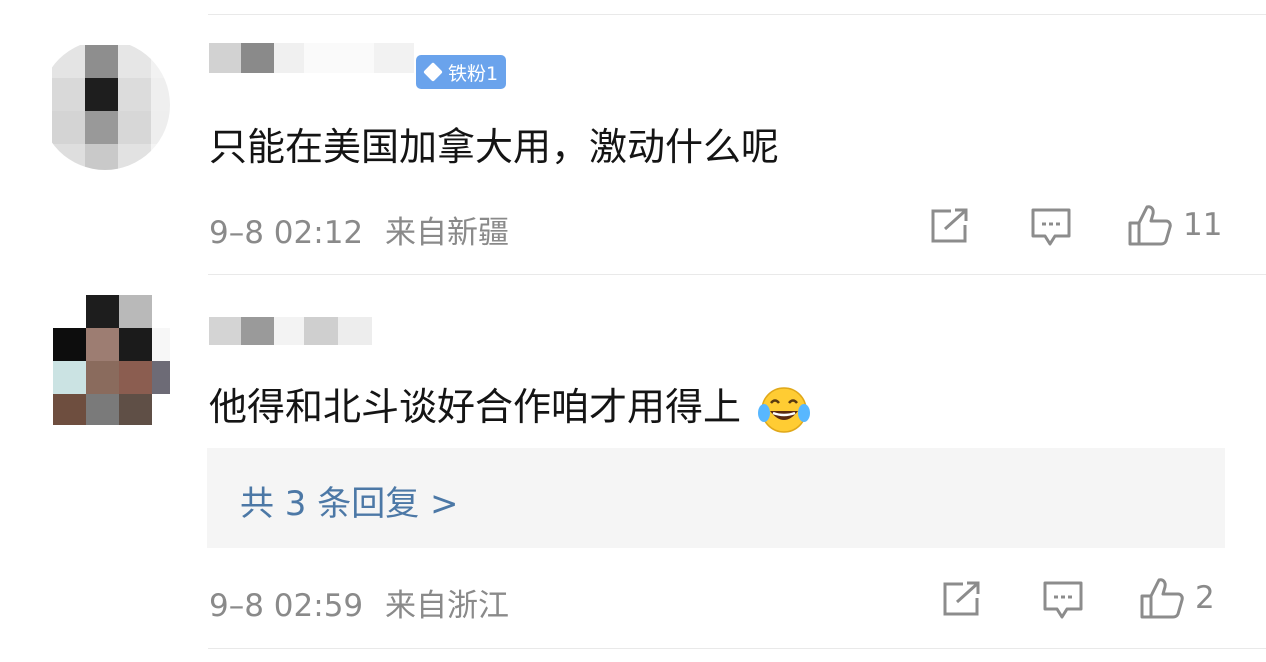  I want to click on comment-meta: 9–8 02:12 来自新疆, so click(359, 229).